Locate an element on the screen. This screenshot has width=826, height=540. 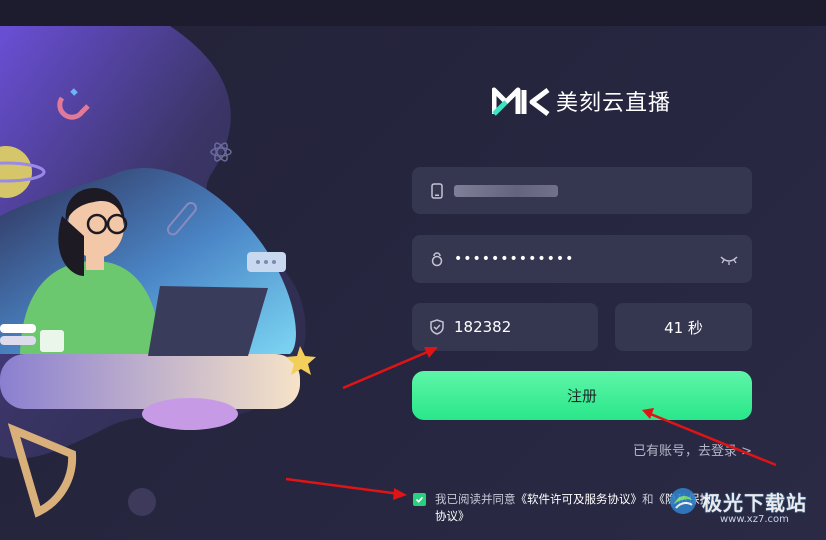
phone-value-redacted is located at coordinates (506, 190).